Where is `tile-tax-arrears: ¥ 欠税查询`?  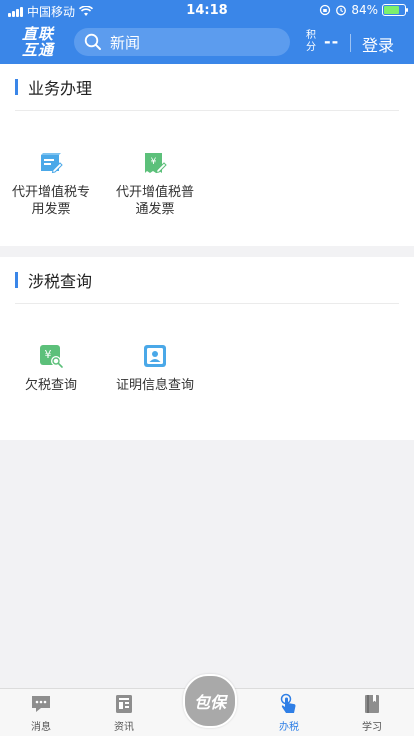 tile-tax-arrears: ¥ 欠税查询 is located at coordinates (51, 368).